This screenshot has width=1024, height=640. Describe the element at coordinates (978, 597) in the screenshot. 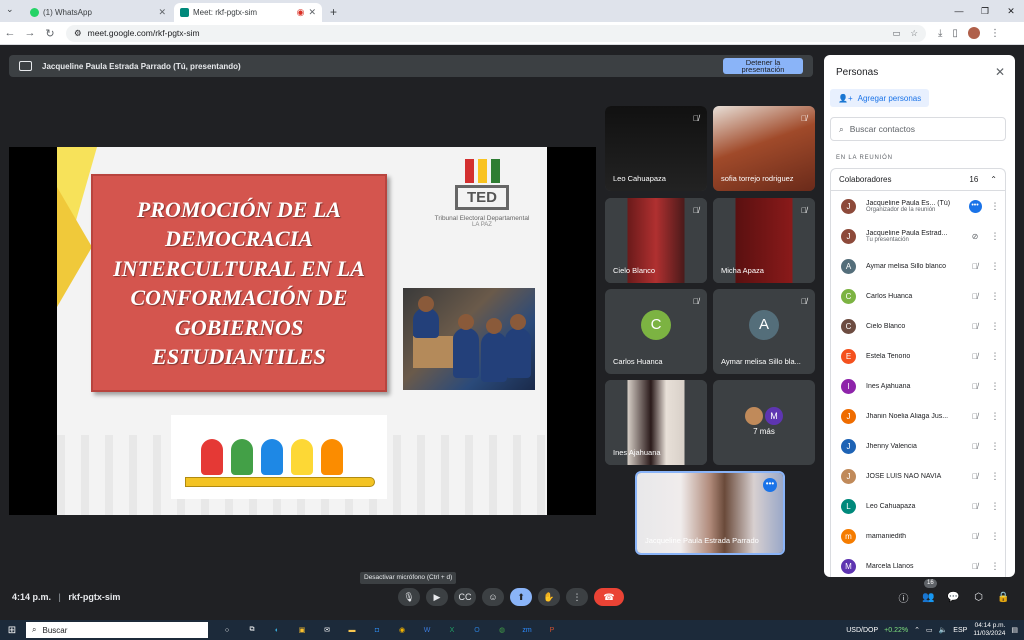

I see `activities-button: ⬡` at that location.